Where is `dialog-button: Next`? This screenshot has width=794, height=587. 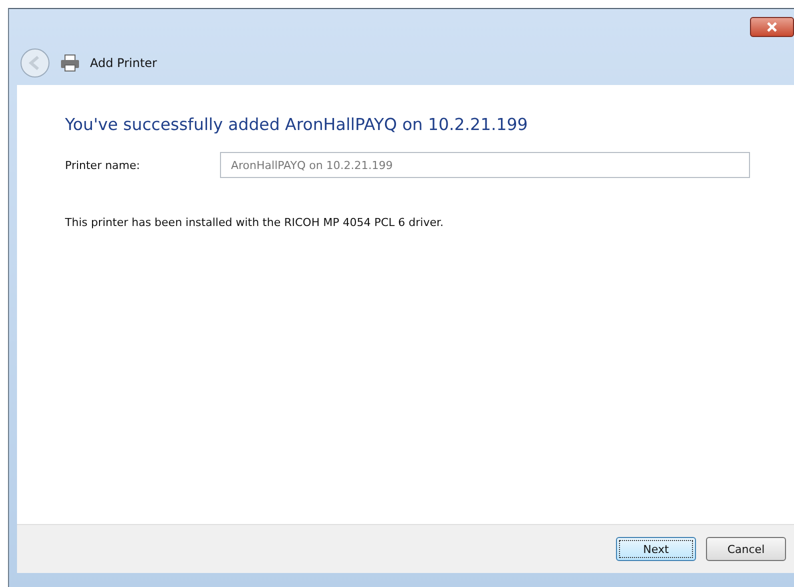 dialog-button: Next is located at coordinates (656, 549).